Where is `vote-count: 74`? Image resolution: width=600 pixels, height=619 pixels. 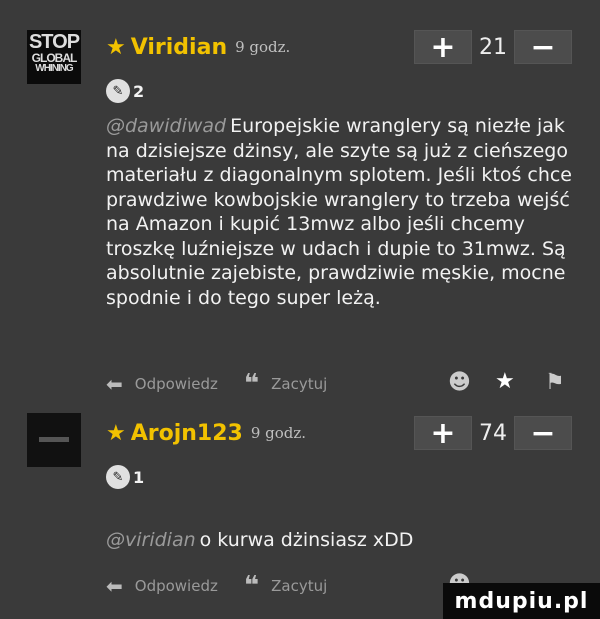
vote-count: 74 is located at coordinates (493, 433).